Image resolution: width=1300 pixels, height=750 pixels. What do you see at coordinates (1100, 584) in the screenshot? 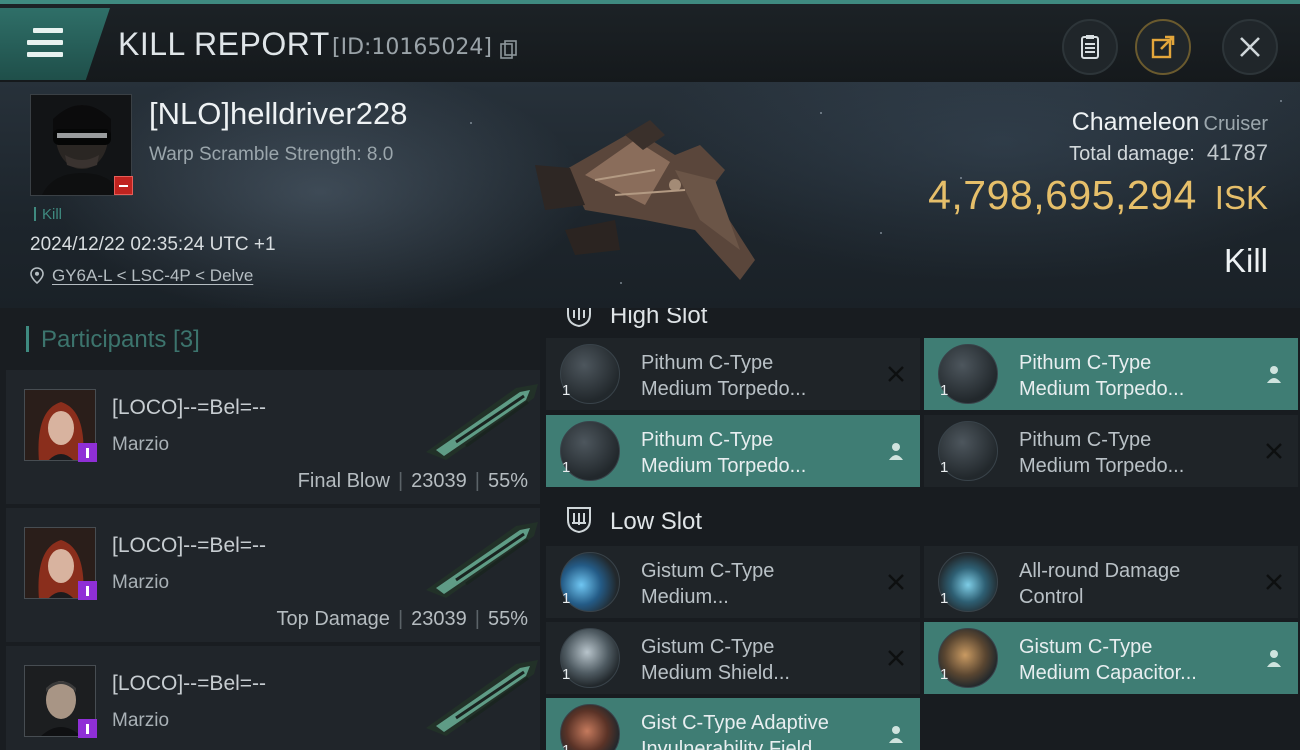
I see `module-name: All-round Damage Control` at bounding box center [1100, 584].